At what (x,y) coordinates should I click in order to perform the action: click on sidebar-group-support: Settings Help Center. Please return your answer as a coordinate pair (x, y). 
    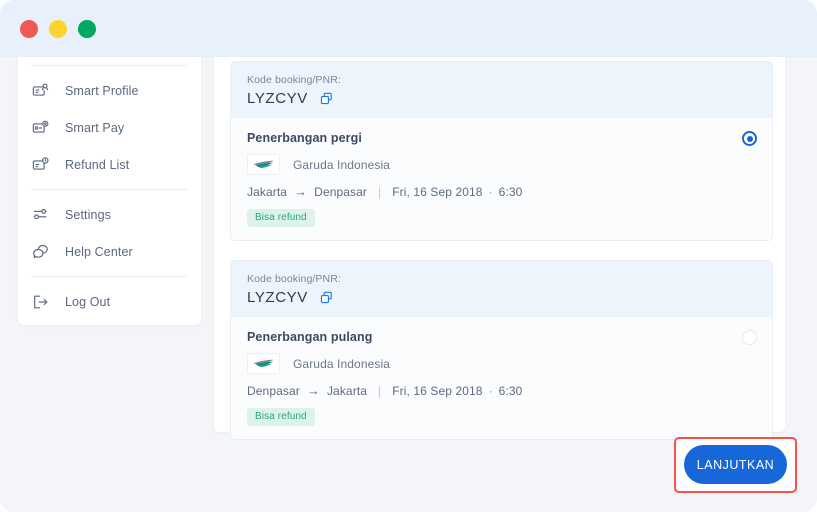
    Looking at the image, I should click on (109, 233).